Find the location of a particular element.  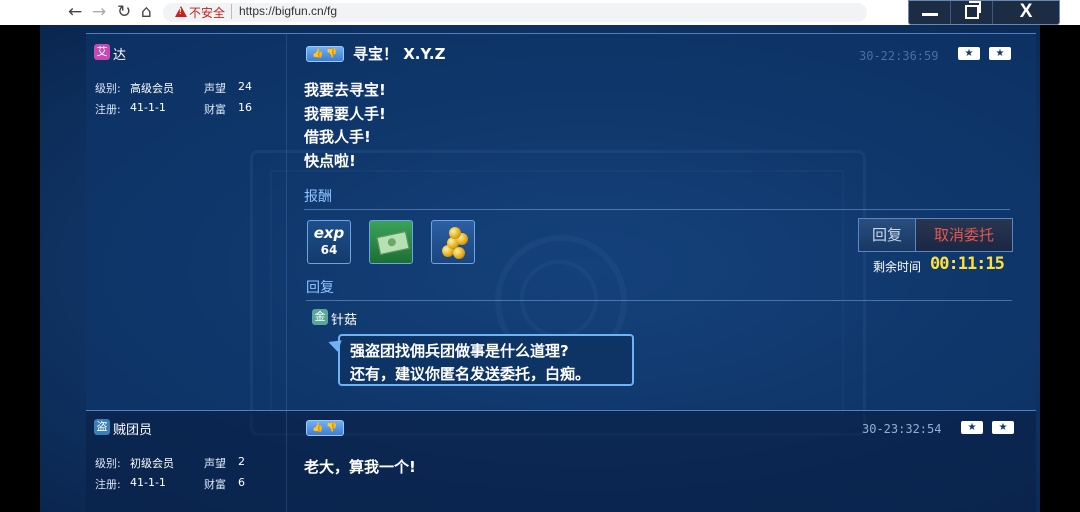

role-badge: 盗 is located at coordinates (102, 427).